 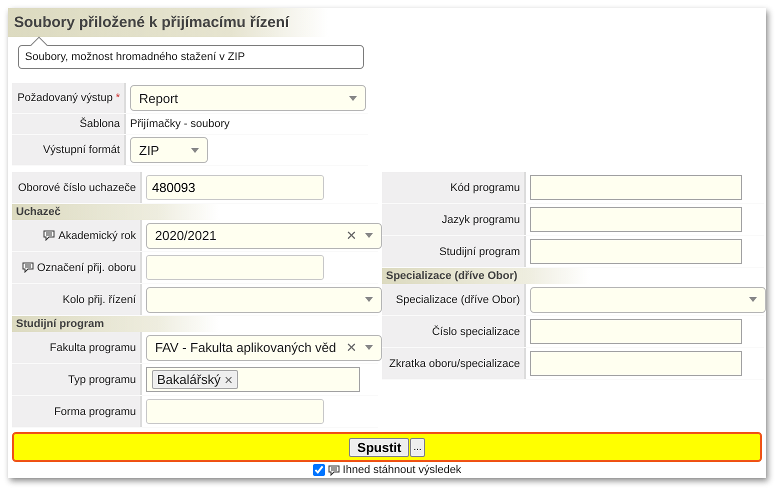 What do you see at coordinates (69, 98) in the screenshot?
I see `field-label: Požadovaný výstup *` at bounding box center [69, 98].